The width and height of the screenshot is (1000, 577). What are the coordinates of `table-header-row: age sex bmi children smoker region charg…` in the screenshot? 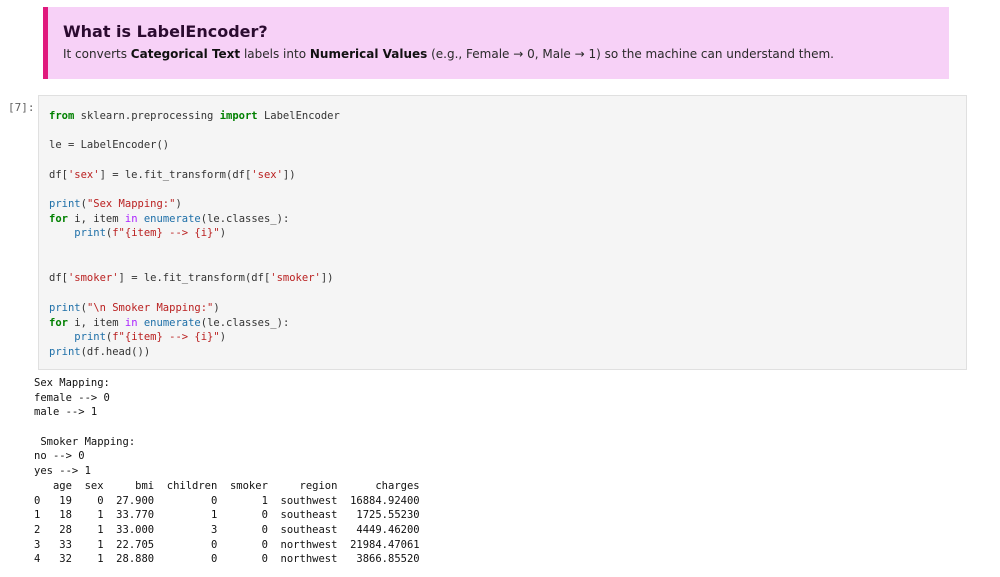 It's located at (227, 486).